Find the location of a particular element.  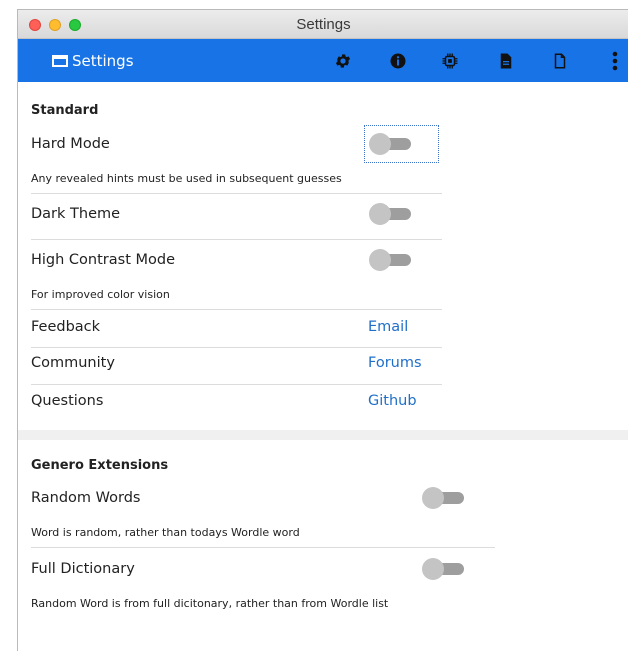

window-title: Settings is located at coordinates (323, 24).